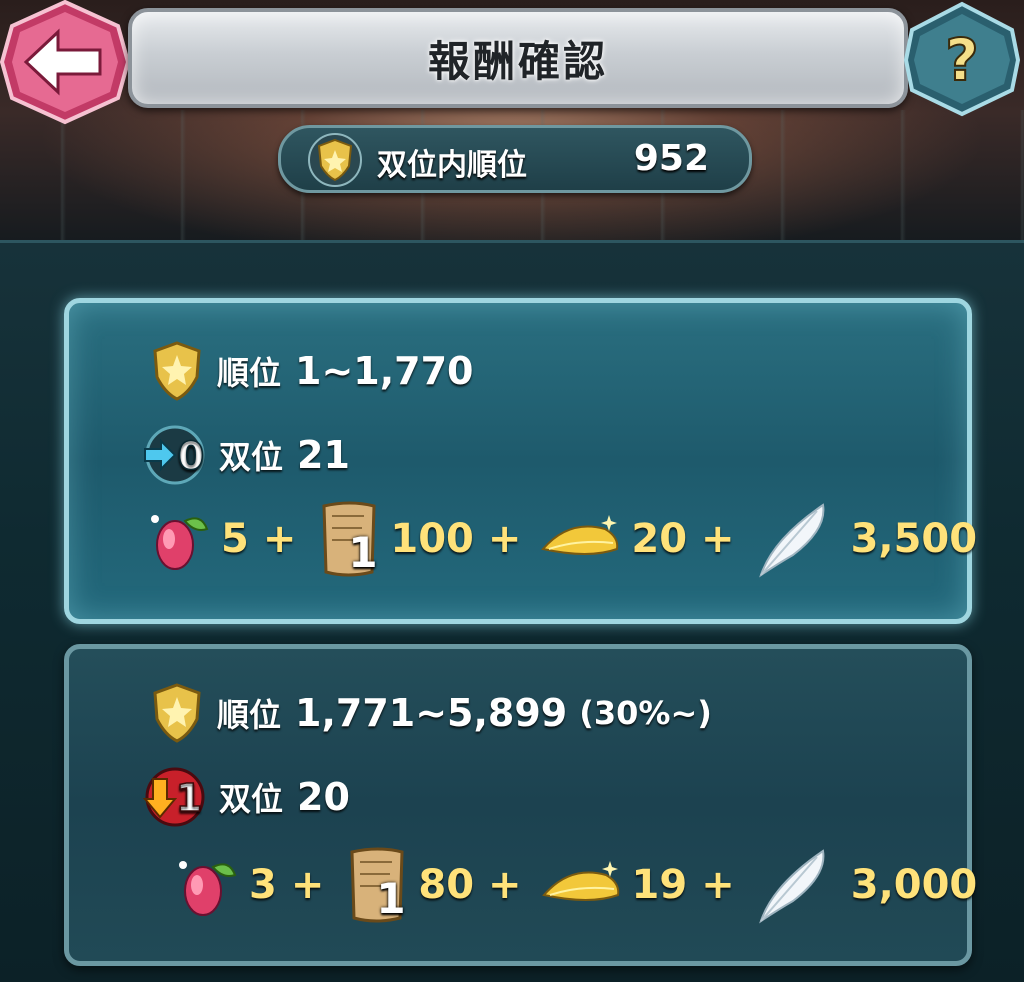  What do you see at coordinates (384, 371) in the screenshot?
I see `rank-range: 1~1,770` at bounding box center [384, 371].